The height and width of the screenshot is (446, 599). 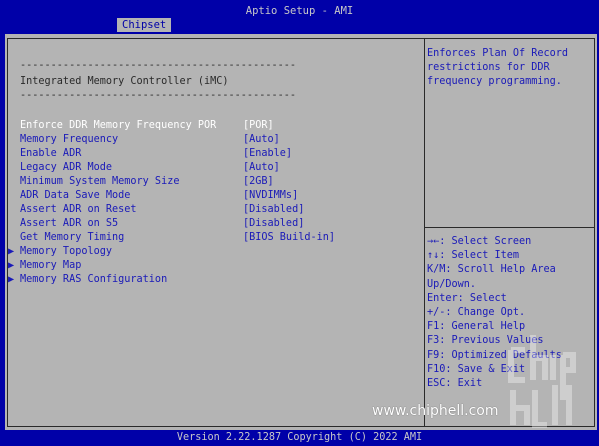 What do you see at coordinates (270, 196) in the screenshot?
I see `value-adr-data-save-mode: [NVDIMMs]` at bounding box center [270, 196].